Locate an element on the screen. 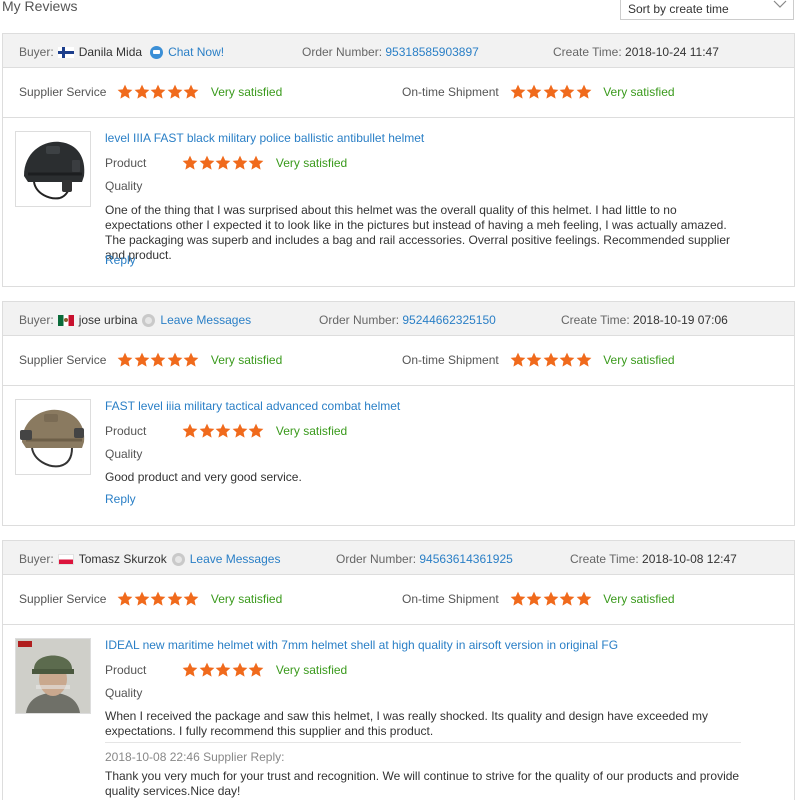  helmet-wearer-image is located at coordinates (53, 676).